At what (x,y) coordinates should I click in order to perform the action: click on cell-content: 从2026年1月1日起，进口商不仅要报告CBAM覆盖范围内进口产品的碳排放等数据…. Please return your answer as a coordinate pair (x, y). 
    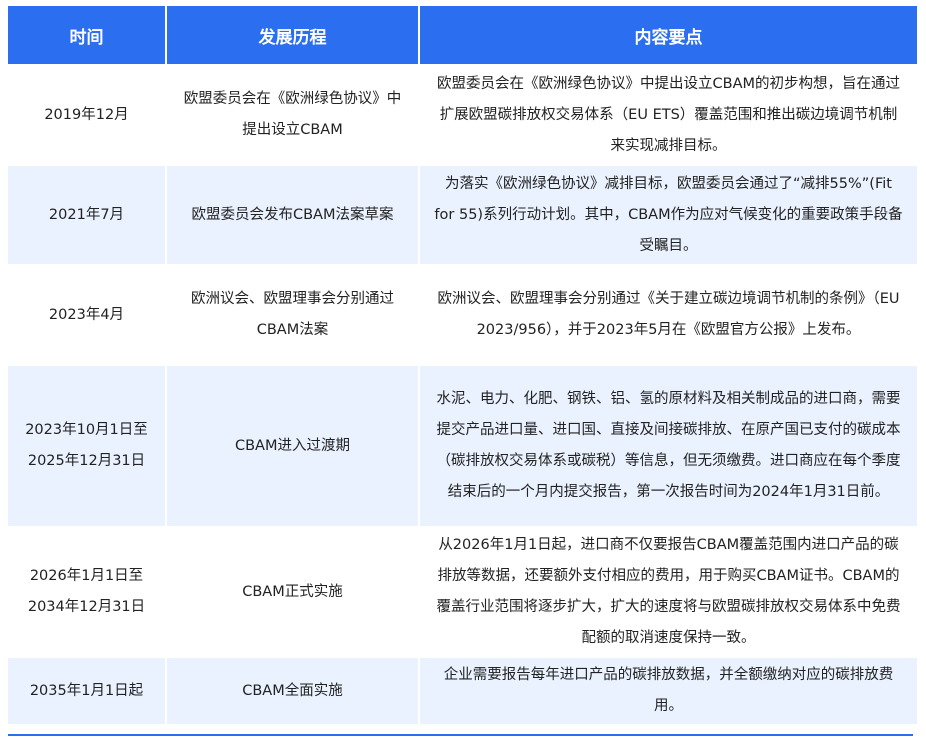
    Looking at the image, I should click on (668, 592).